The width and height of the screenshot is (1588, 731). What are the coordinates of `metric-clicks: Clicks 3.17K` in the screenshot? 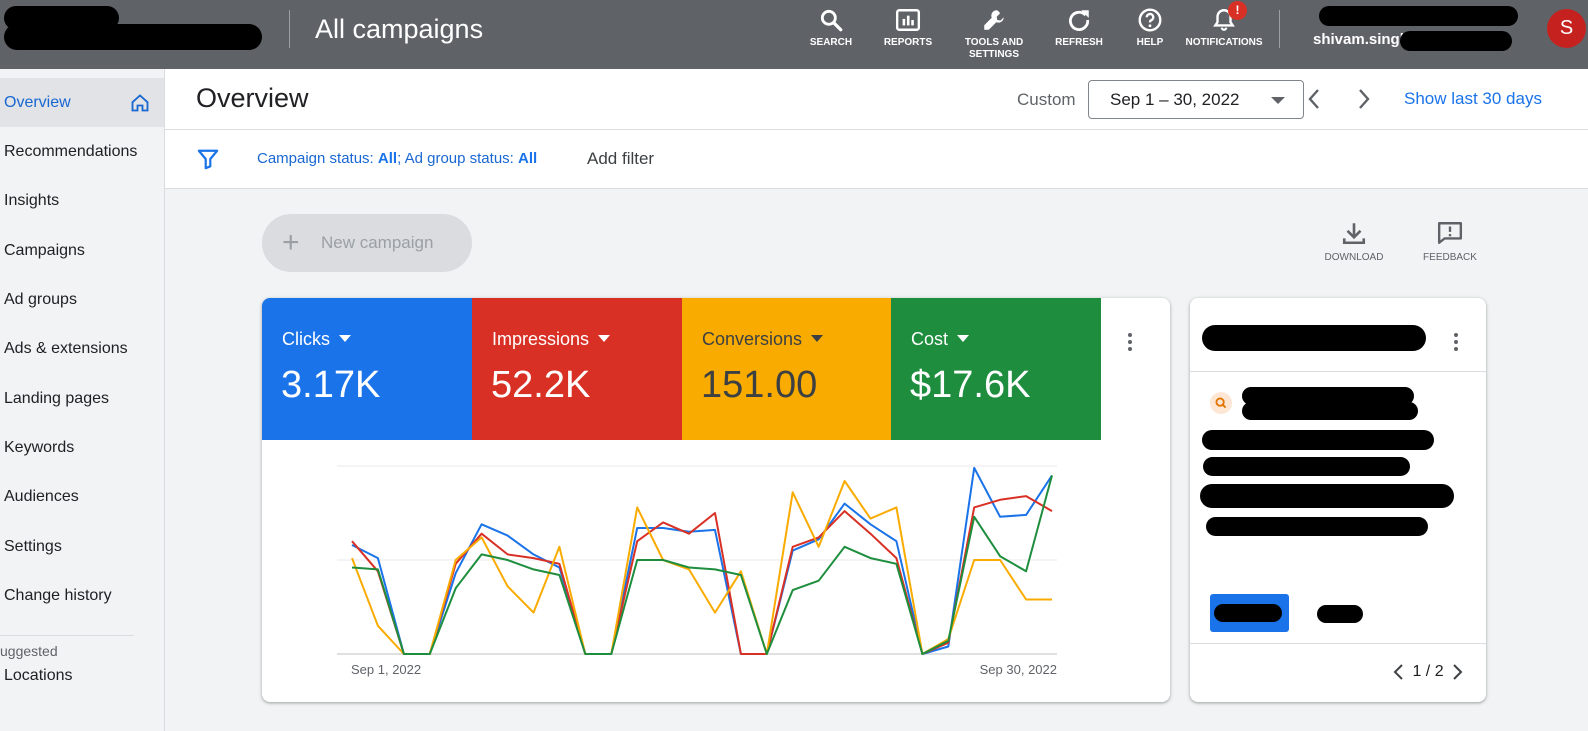 It's located at (367, 369).